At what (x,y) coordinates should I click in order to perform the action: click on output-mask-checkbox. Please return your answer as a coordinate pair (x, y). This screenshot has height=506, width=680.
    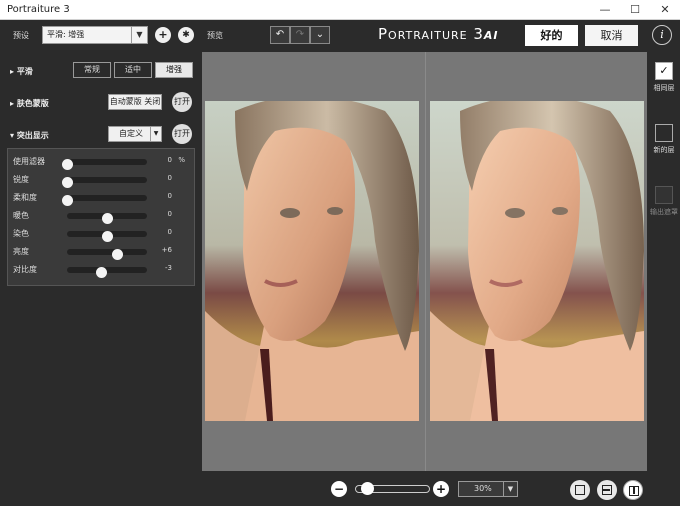
    Looking at the image, I should click on (664, 195).